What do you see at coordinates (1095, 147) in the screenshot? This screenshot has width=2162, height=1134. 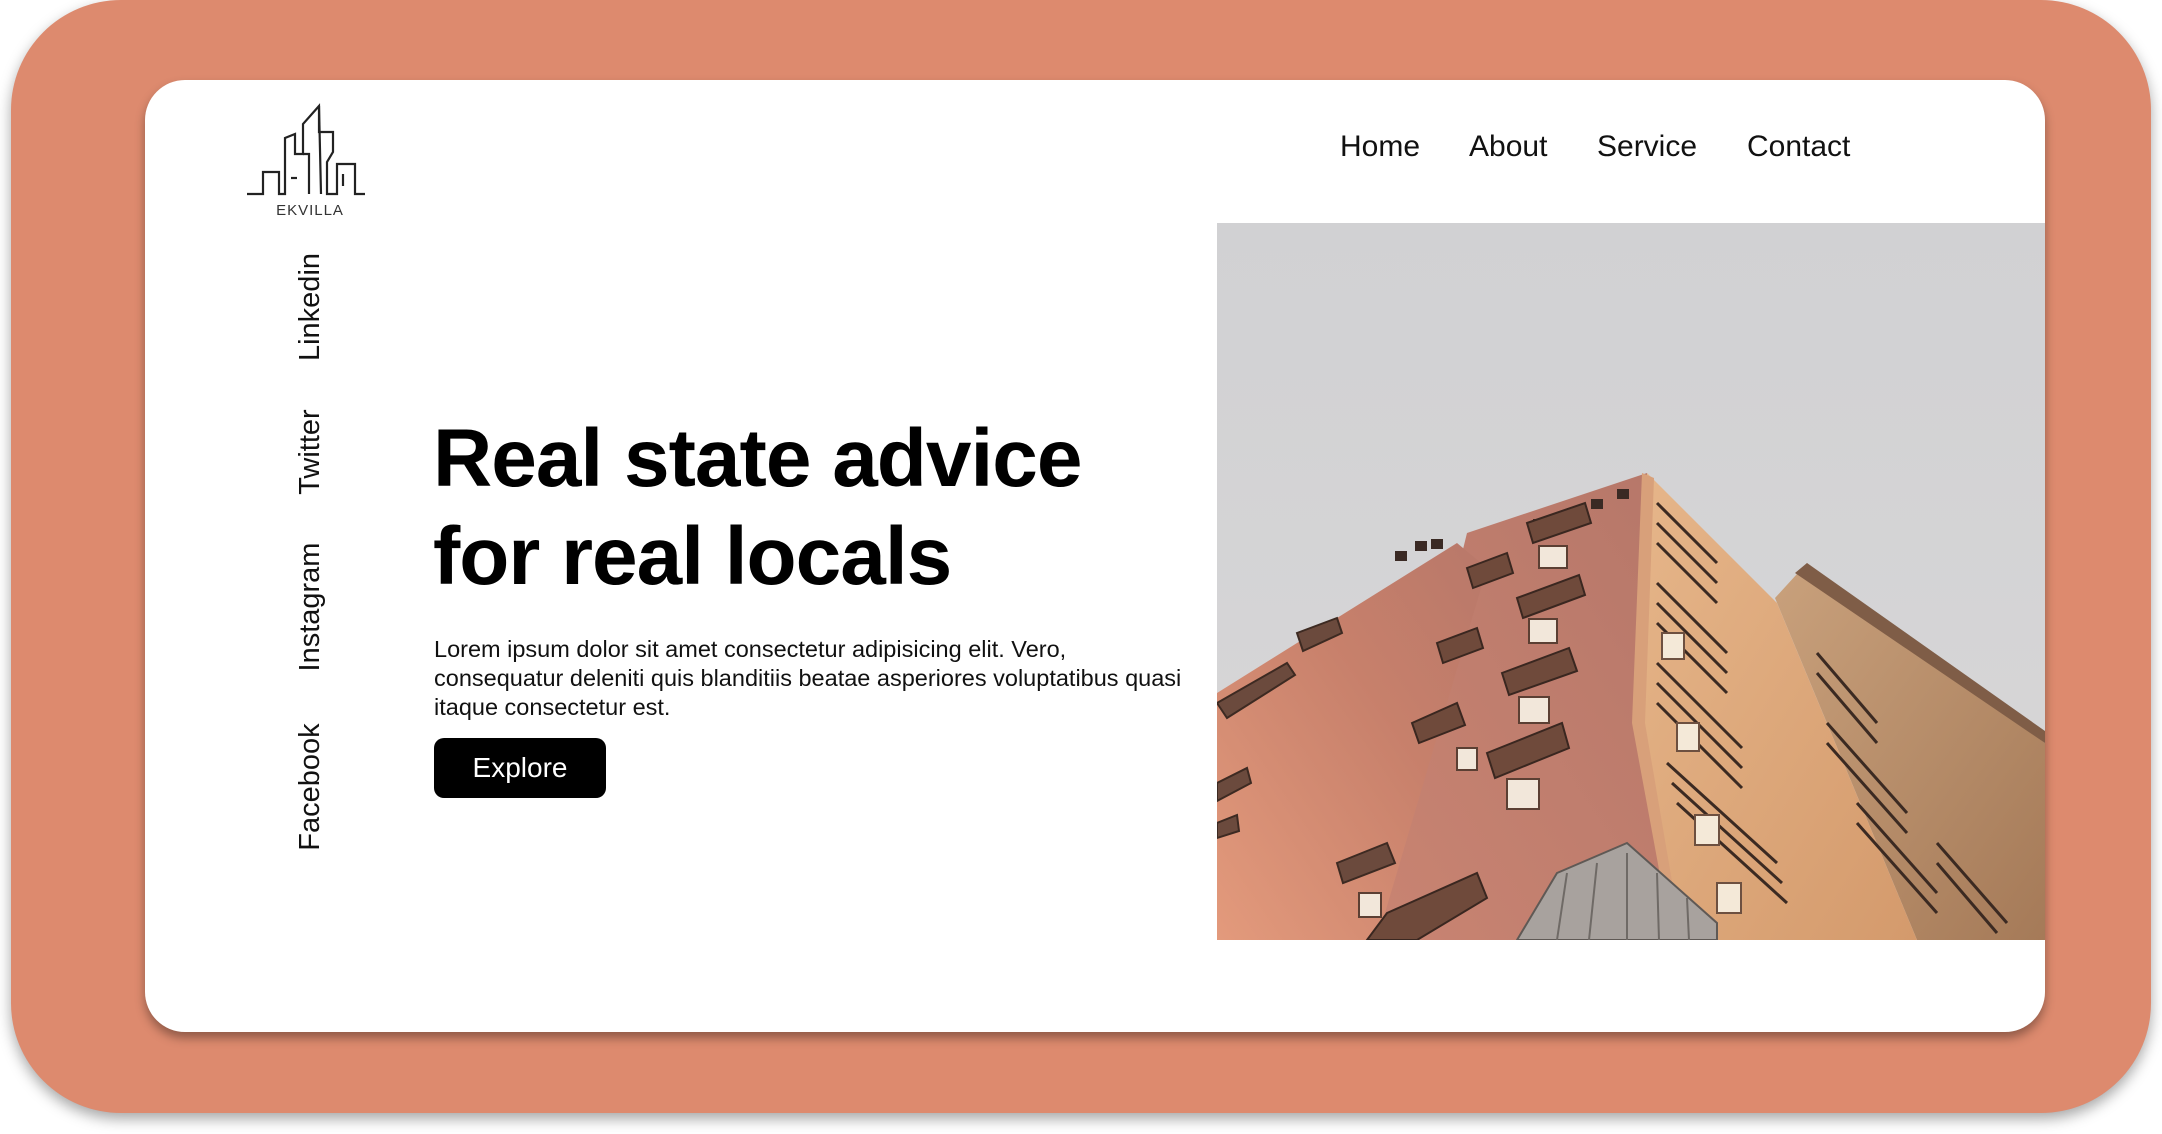 I see `top-nav: Home About Service Contact` at bounding box center [1095, 147].